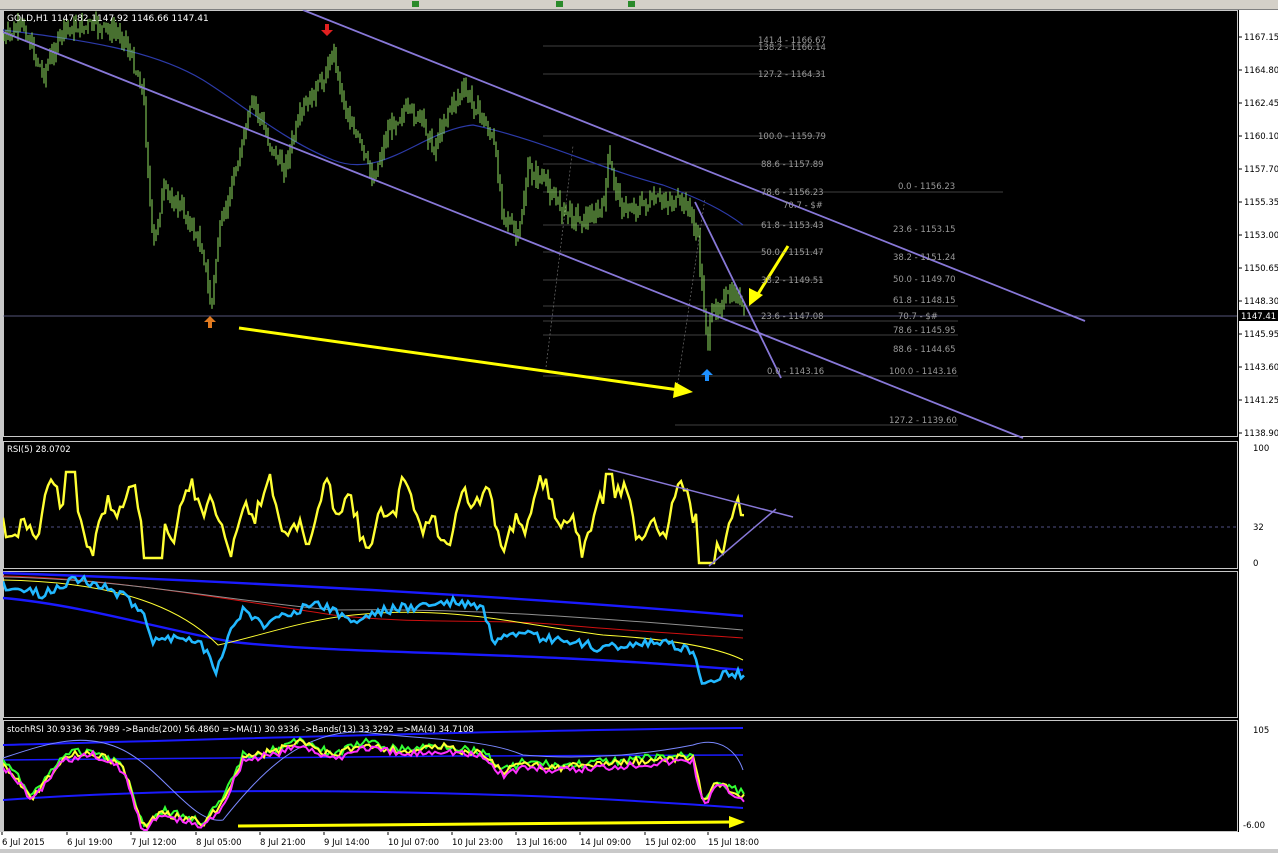 This screenshot has height=853, width=1278. Describe the element at coordinates (792, 317) in the screenshot. I see `fib-label: 23.6 - 1147.08` at that location.